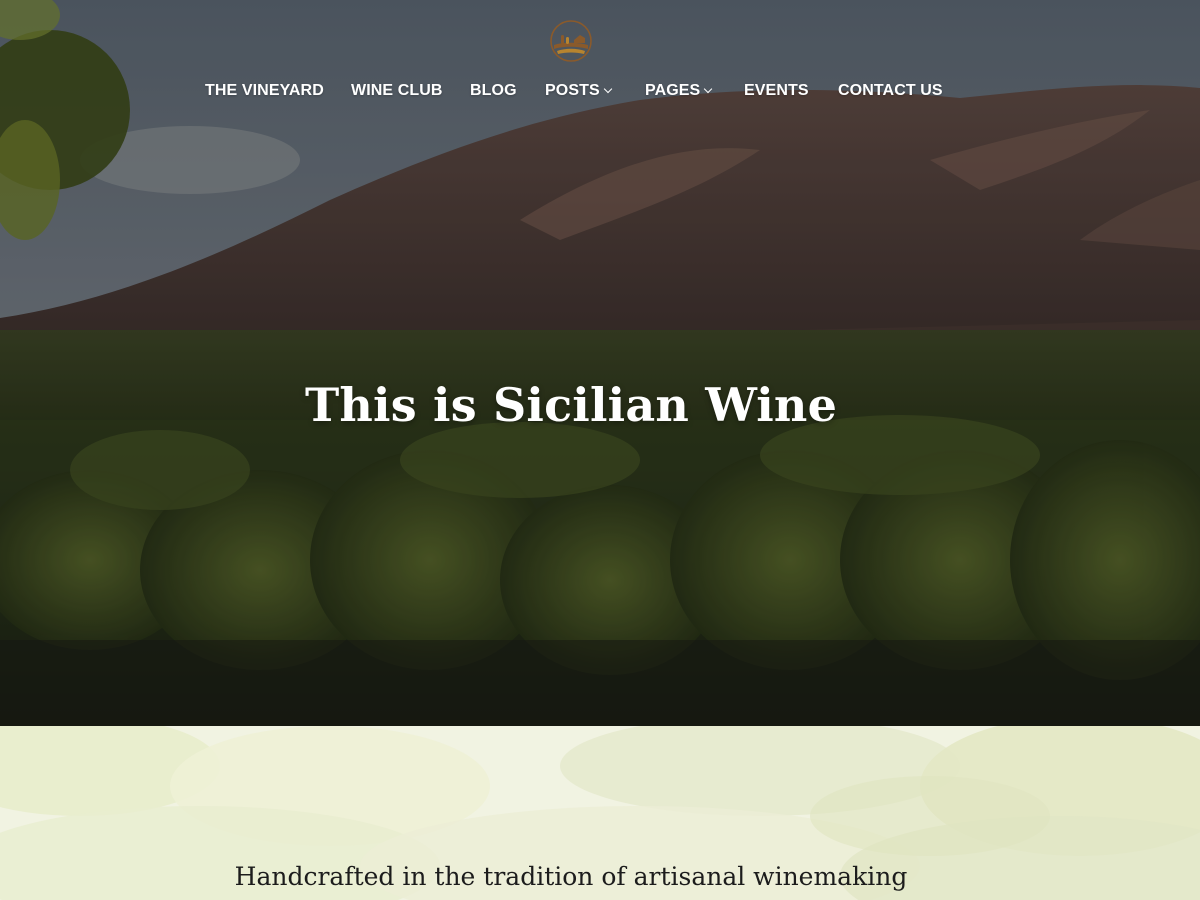 The width and height of the screenshot is (1200, 900). Describe the element at coordinates (571, 405) in the screenshot. I see `hero-title: This is Sicilian Wine` at that location.